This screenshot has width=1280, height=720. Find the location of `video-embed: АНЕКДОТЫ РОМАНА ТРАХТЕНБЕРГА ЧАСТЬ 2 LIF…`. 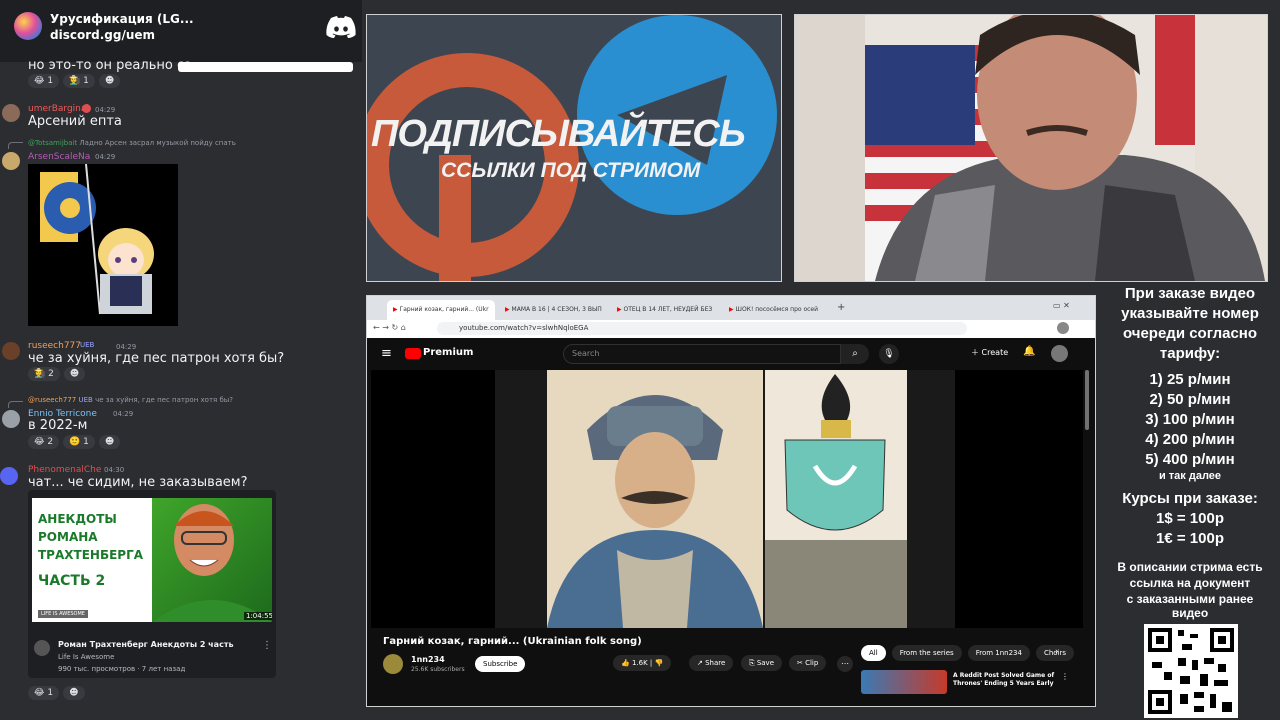

video-embed: АНЕКДОТЫ РОМАНА ТРАХТЕНБЕРГА ЧАСТЬ 2 LIF… is located at coordinates (152, 584).